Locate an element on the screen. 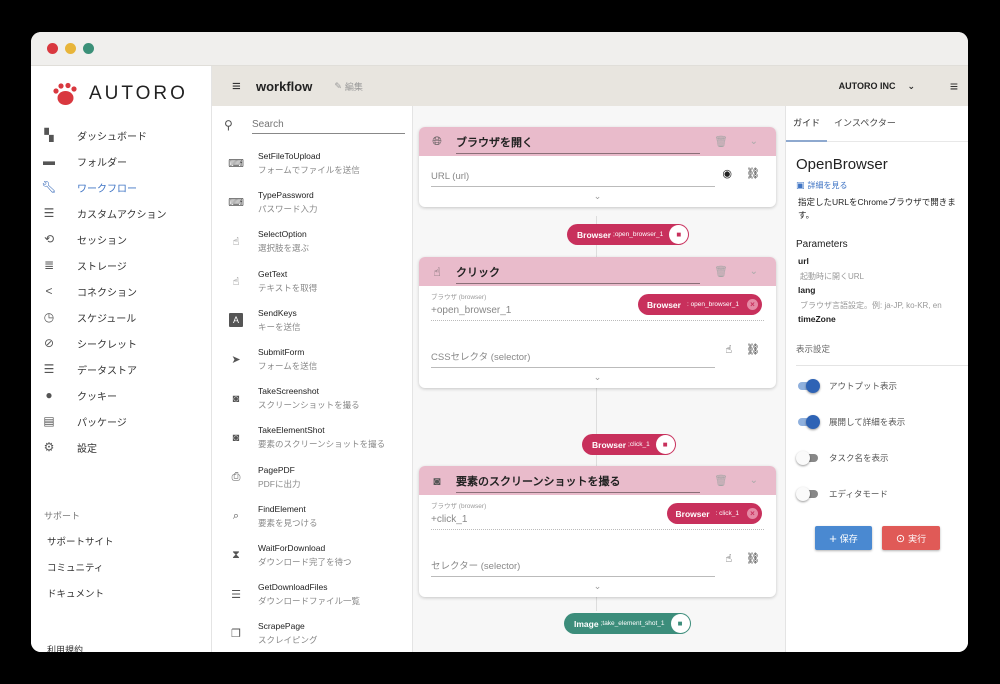  selector-field: CSSセレクタ (selector) ☝︎ ⛓︎ is located at coordinates (597, 355).